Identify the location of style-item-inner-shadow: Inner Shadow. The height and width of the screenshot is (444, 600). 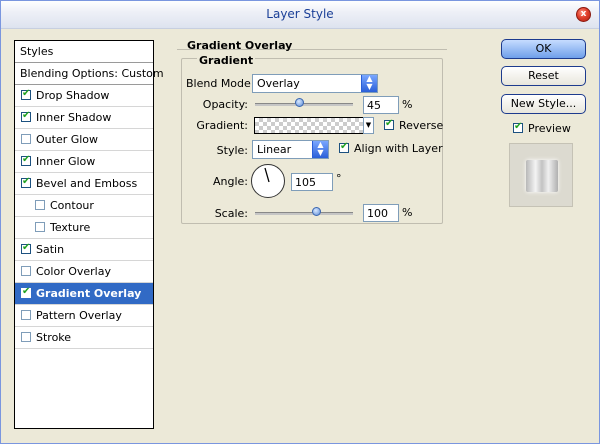
(84, 118).